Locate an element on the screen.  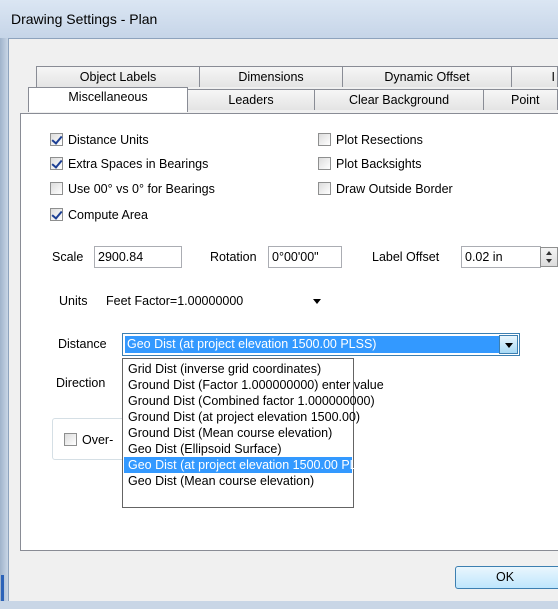
dropdown-option: Ground Dist (Mean course elevation) is located at coordinates (238, 433).